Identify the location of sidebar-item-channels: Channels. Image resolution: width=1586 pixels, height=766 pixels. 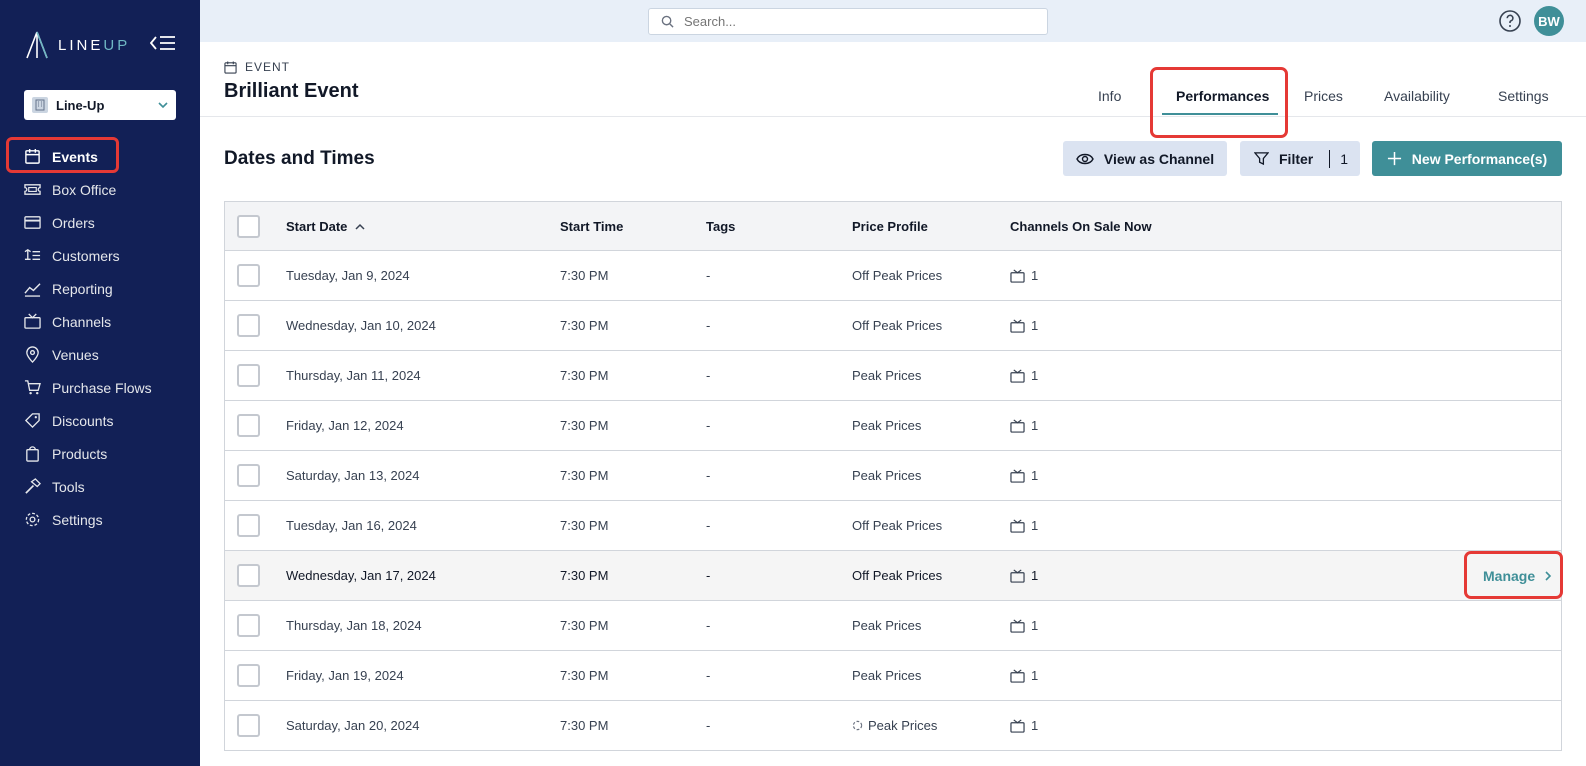
(100, 321).